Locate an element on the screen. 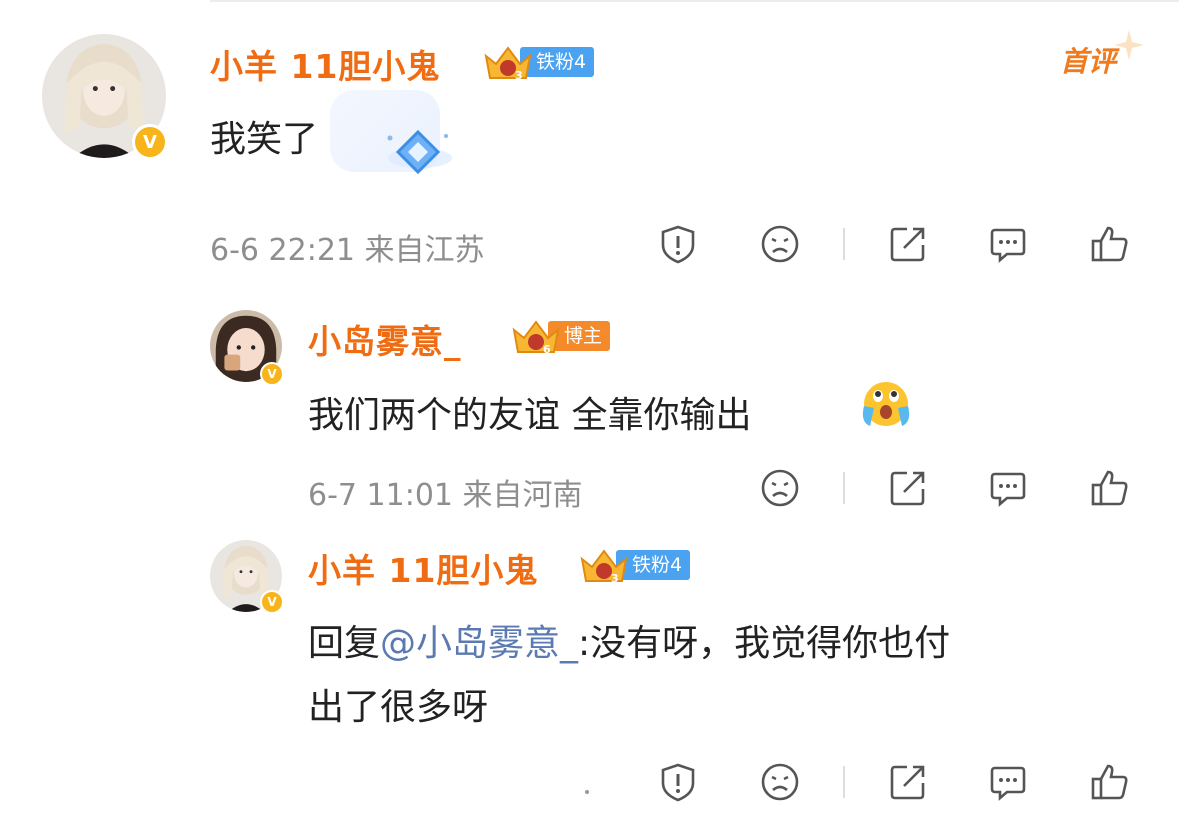 The height and width of the screenshot is (831, 1179). divider-dot is located at coordinates (587, 792).